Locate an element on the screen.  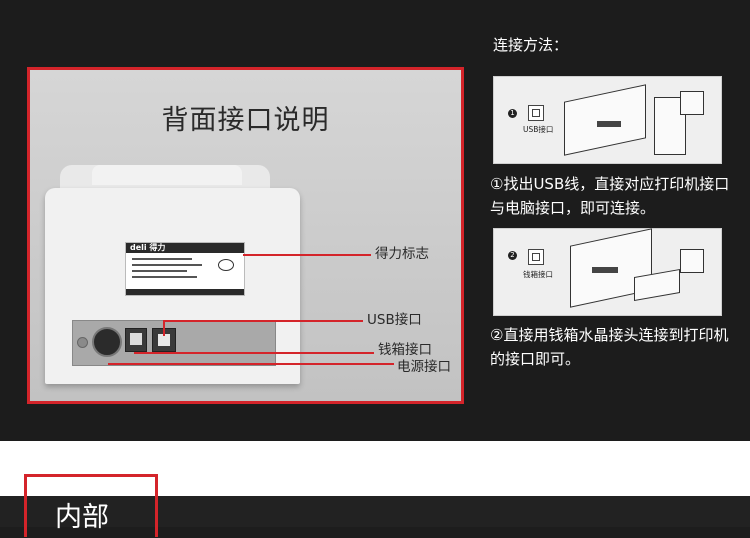
connection-method-title: 连接方法： is located at coordinates (531, 45).